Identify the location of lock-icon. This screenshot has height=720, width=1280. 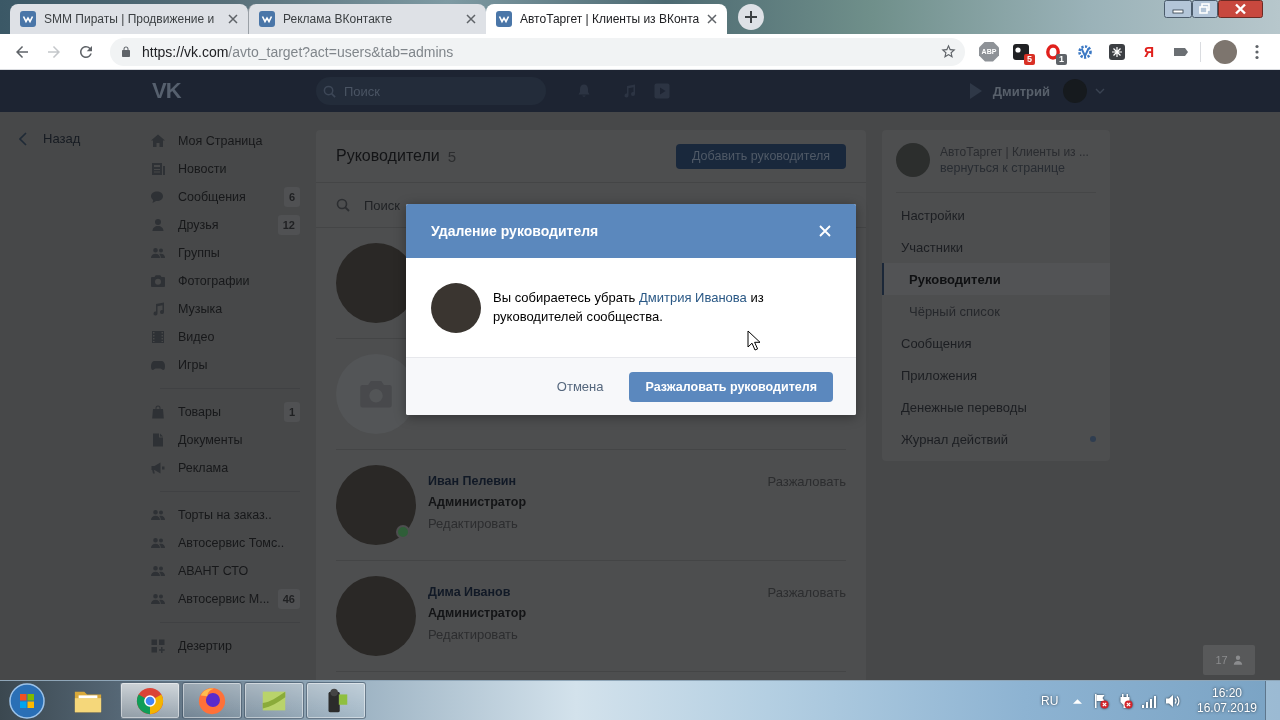
(126, 51).